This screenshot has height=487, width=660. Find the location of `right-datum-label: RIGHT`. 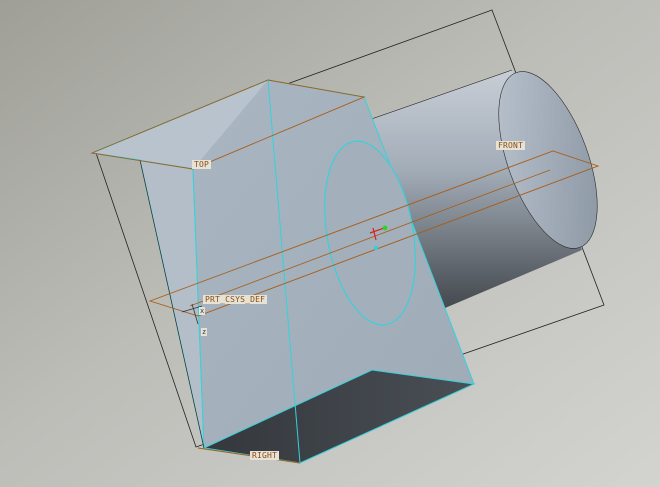

right-datum-label: RIGHT is located at coordinates (265, 455).